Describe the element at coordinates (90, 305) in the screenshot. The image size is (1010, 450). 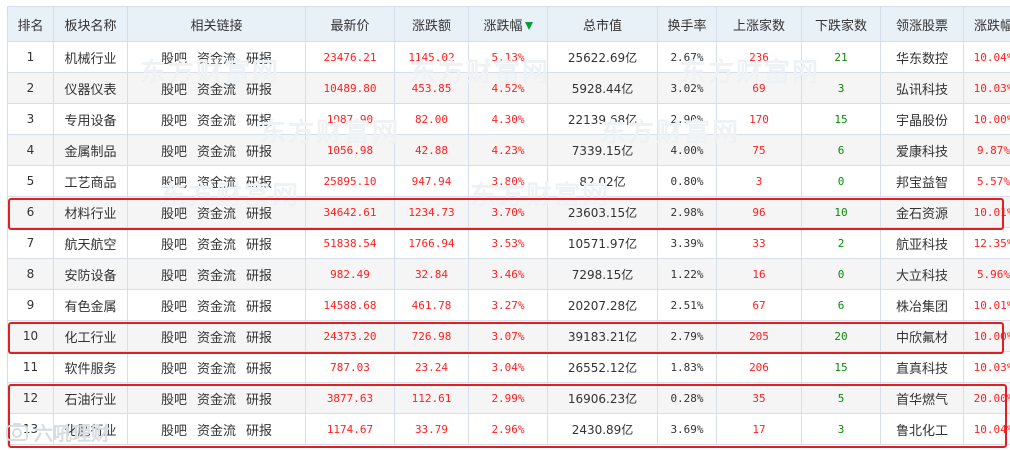
I see `cell-name: 有色金属` at that location.